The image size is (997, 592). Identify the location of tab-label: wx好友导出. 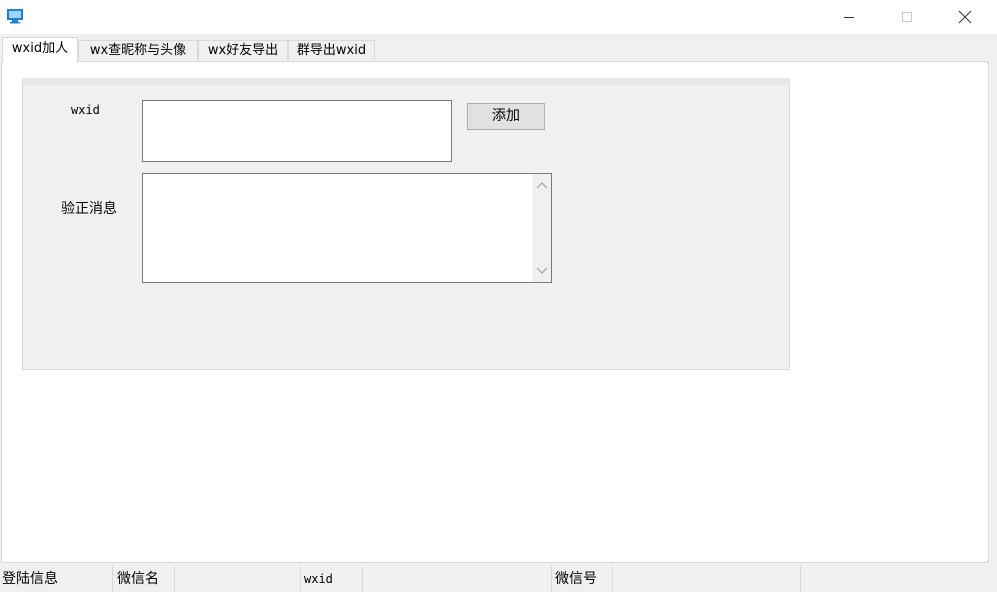
(243, 50).